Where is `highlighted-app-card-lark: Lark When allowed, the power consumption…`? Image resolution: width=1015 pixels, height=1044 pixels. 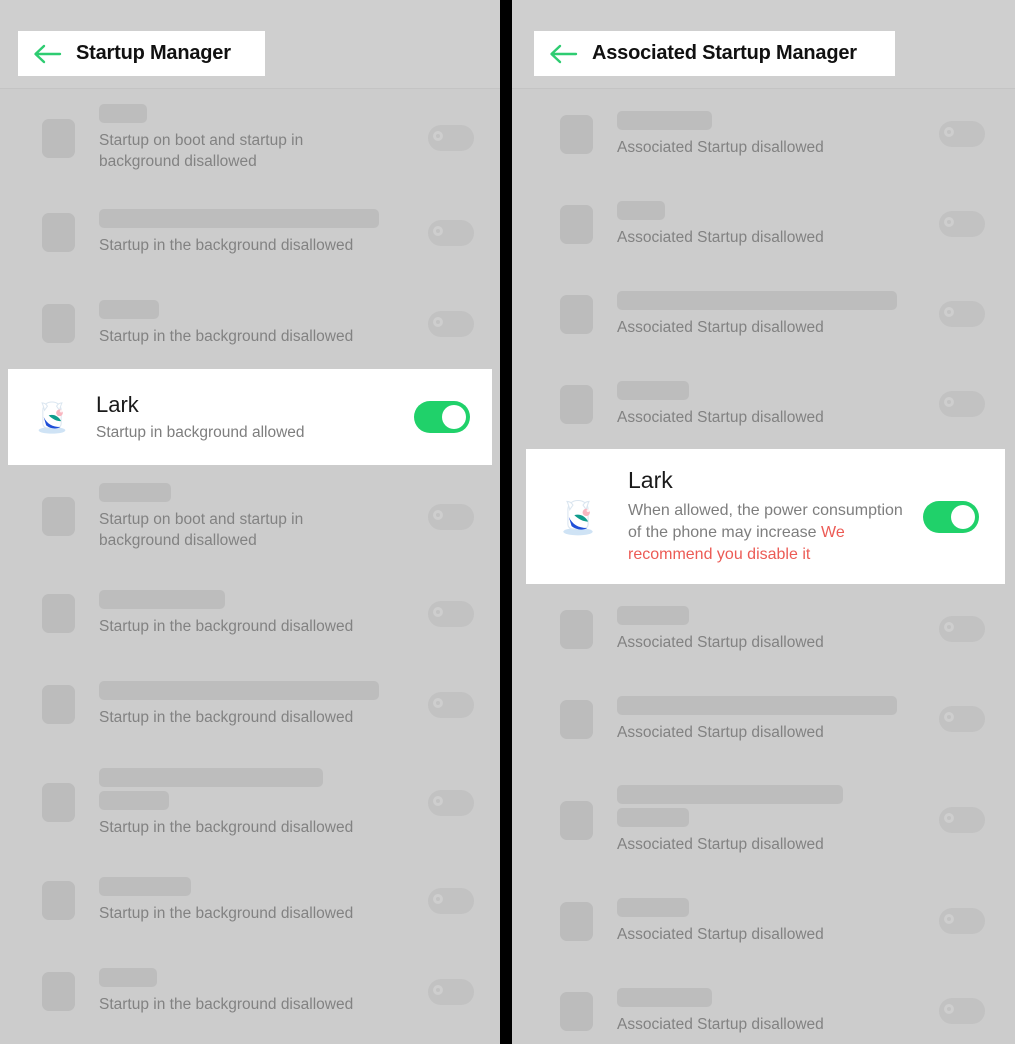
highlighted-app-card-lark: Lark When allowed, the power consumption… is located at coordinates (765, 516).